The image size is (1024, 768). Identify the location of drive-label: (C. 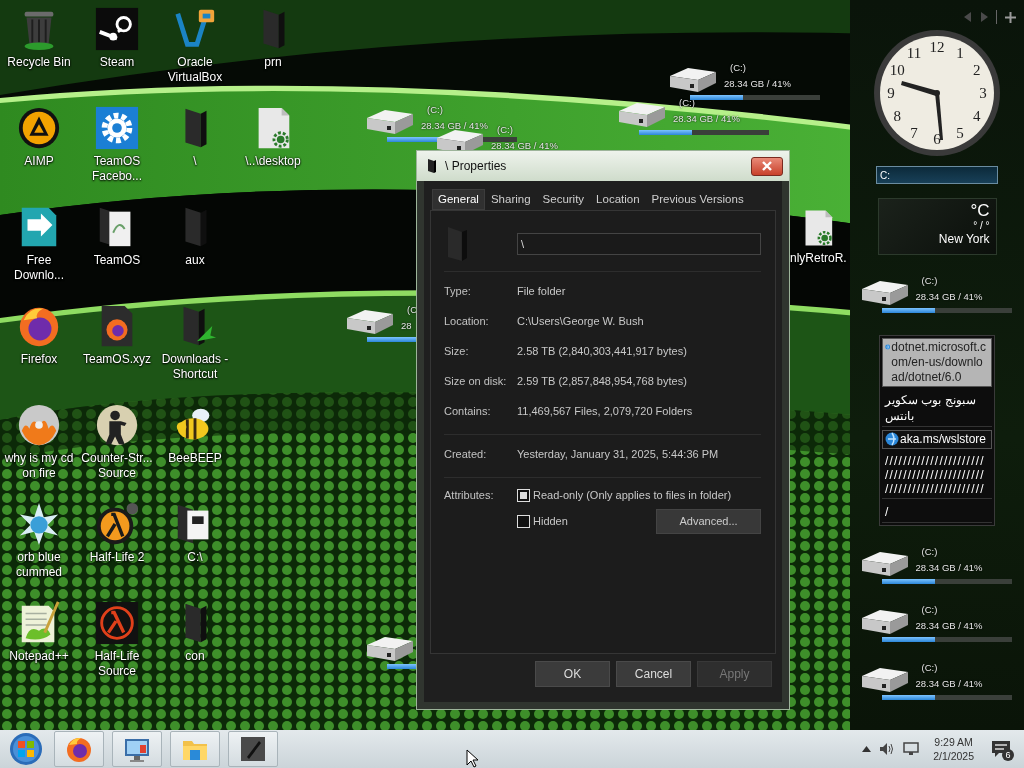
(412, 310).